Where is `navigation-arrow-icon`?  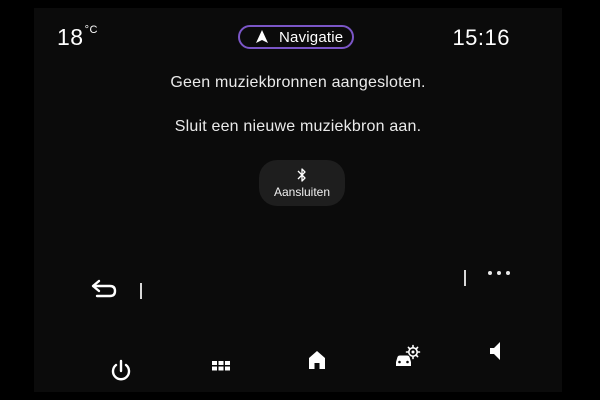 navigation-arrow-icon is located at coordinates (262, 36).